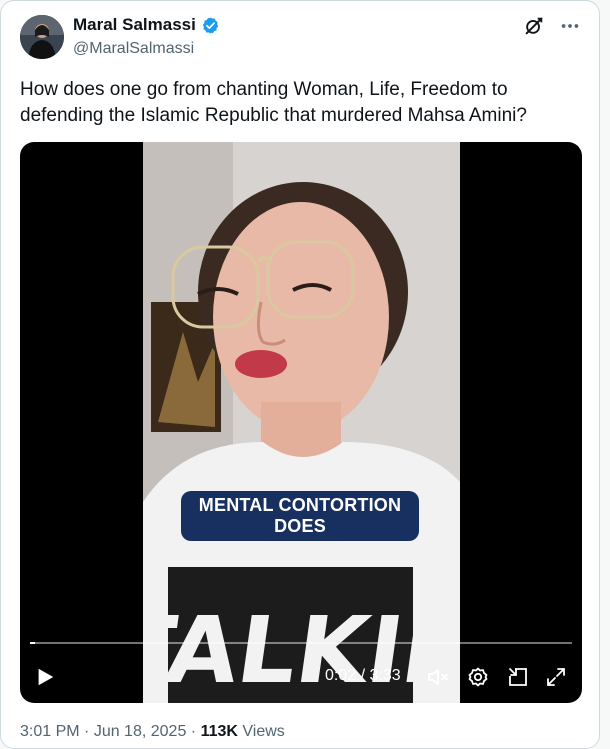 The width and height of the screenshot is (610, 749). I want to click on video-caption: MENTAL CONTORTION DOES, so click(300, 516).